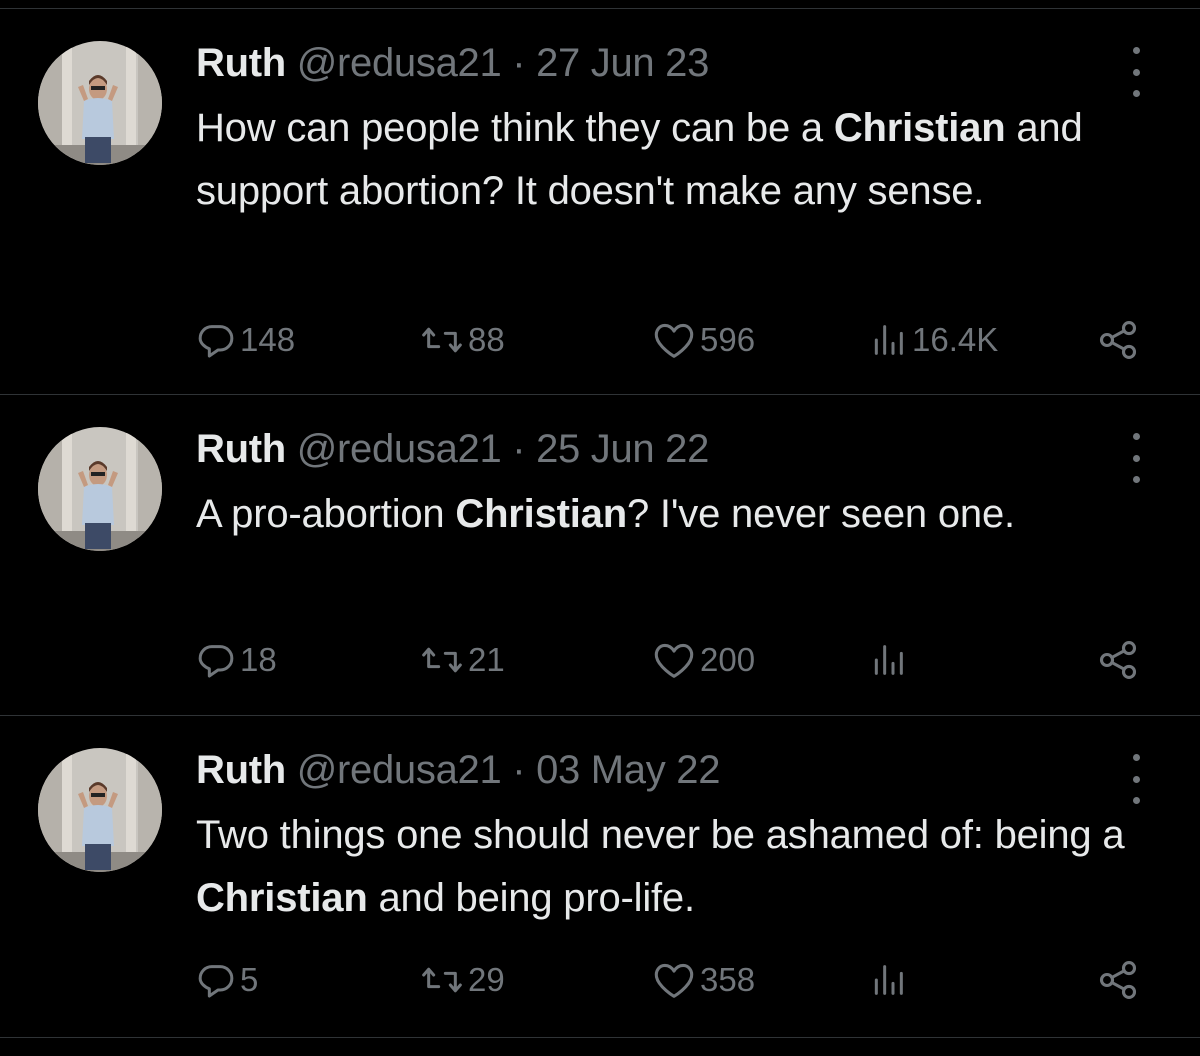 The height and width of the screenshot is (1056, 1200). I want to click on reply-count: 5, so click(249, 979).